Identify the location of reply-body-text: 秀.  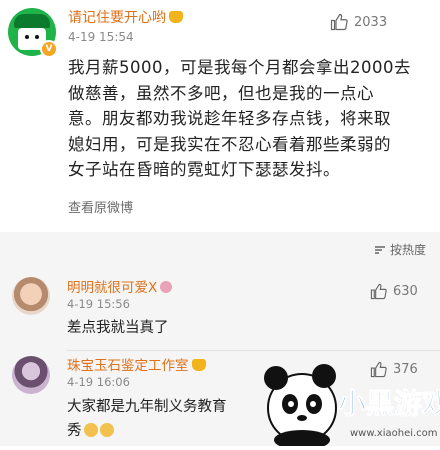
(74, 431).